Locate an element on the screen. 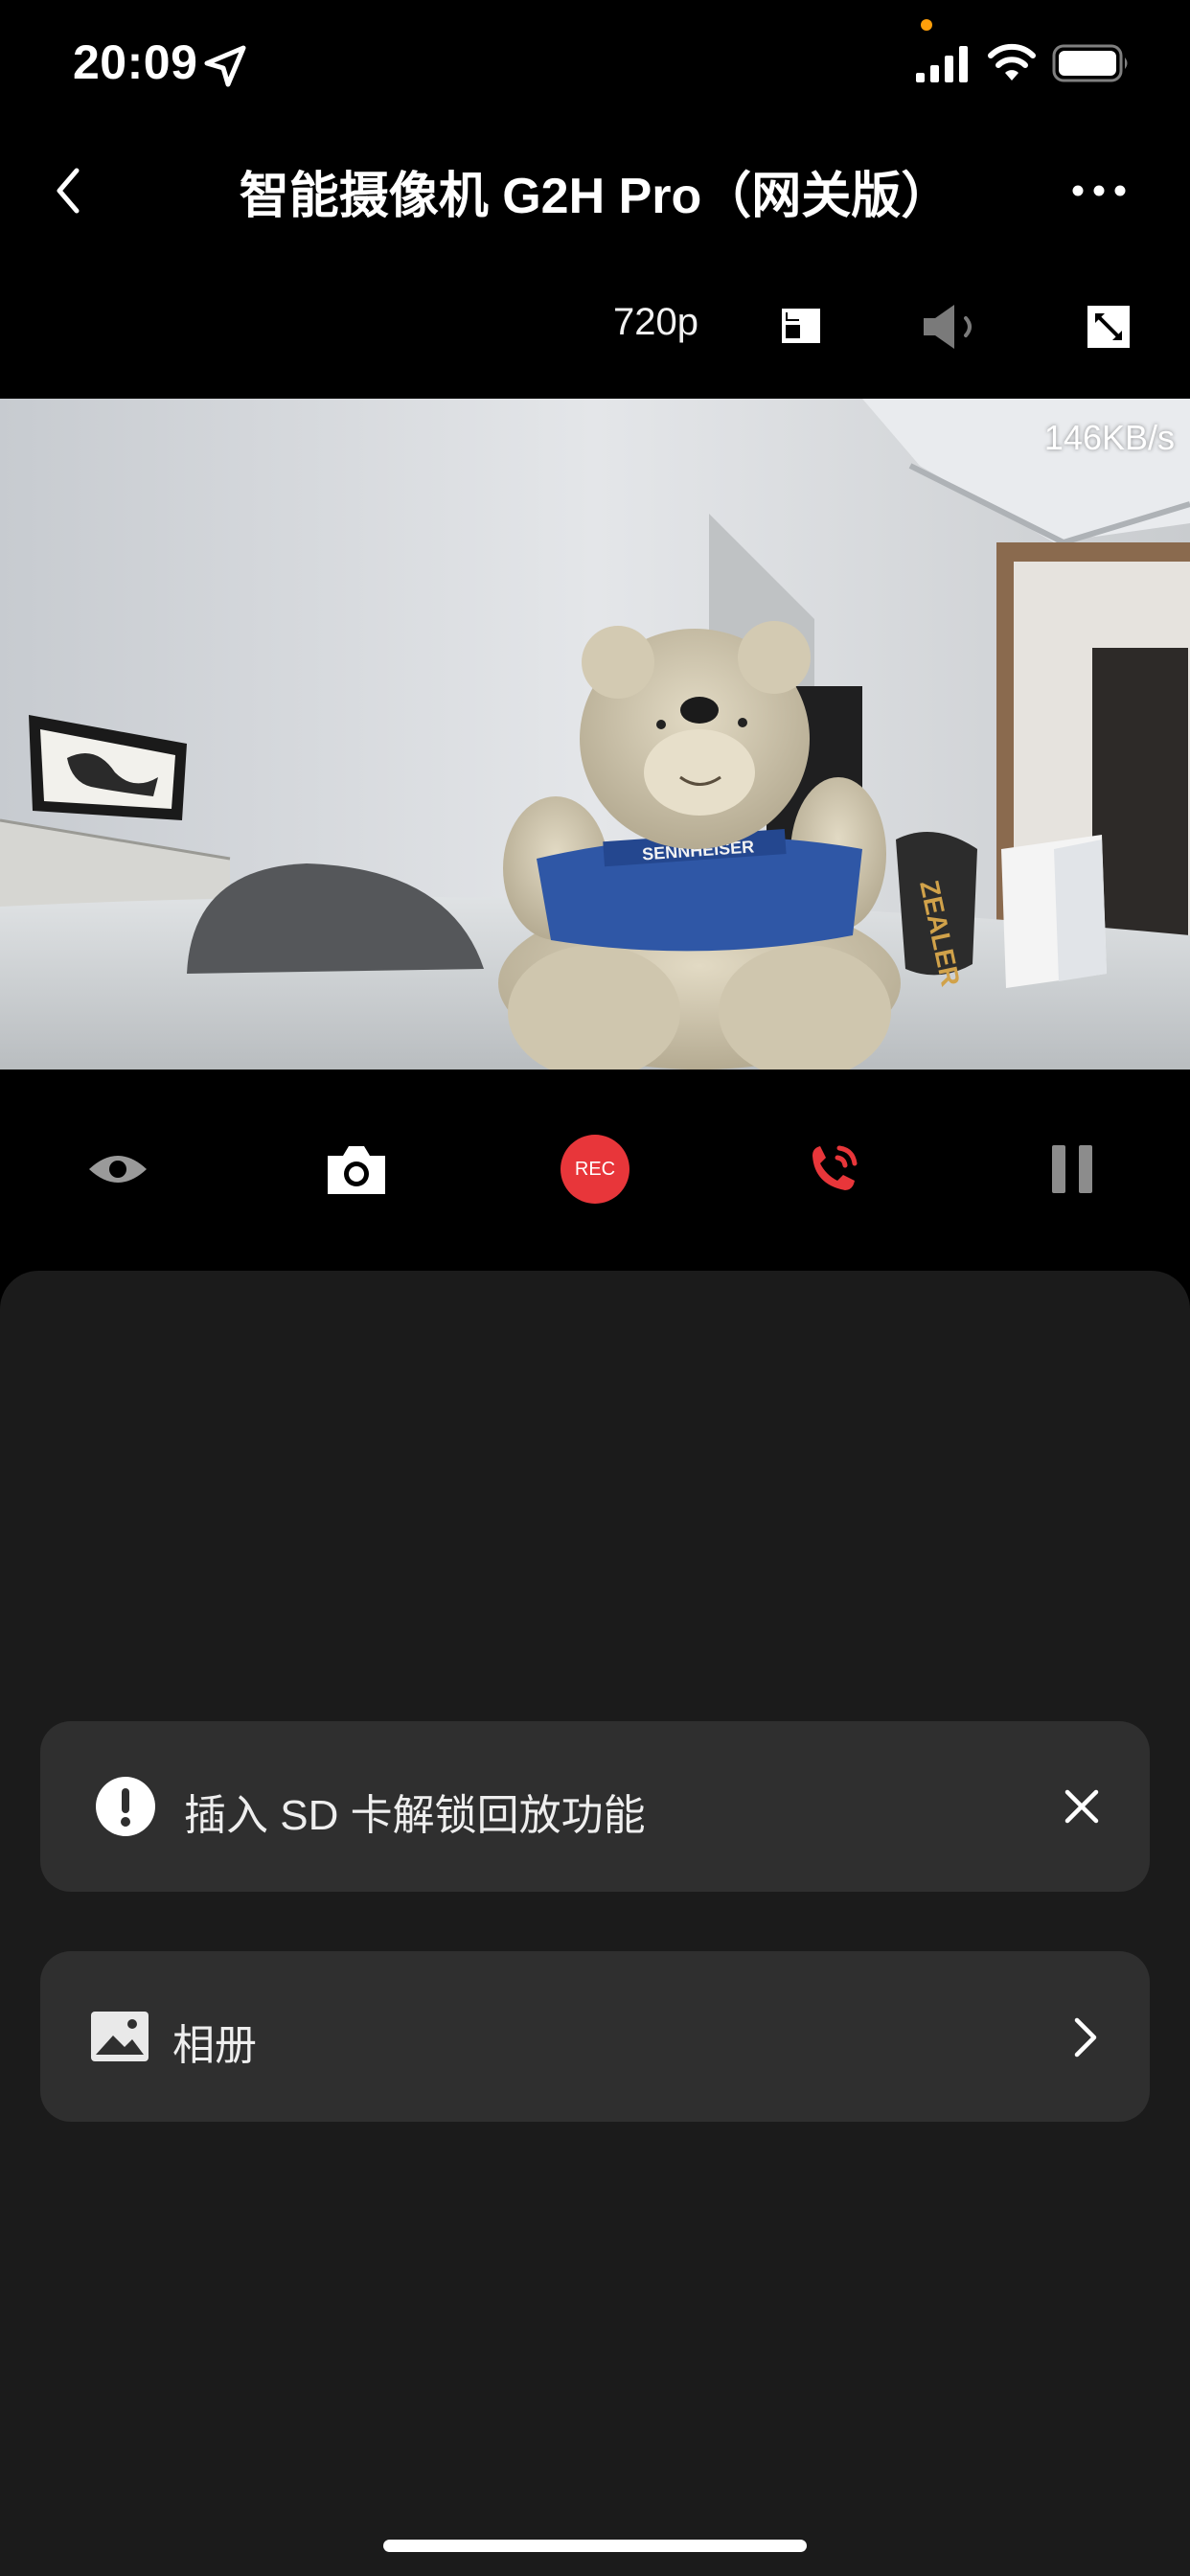 This screenshot has height=2576, width=1190. sd-card-banner: 插入 SD 卡解锁回放功能 is located at coordinates (595, 1806).